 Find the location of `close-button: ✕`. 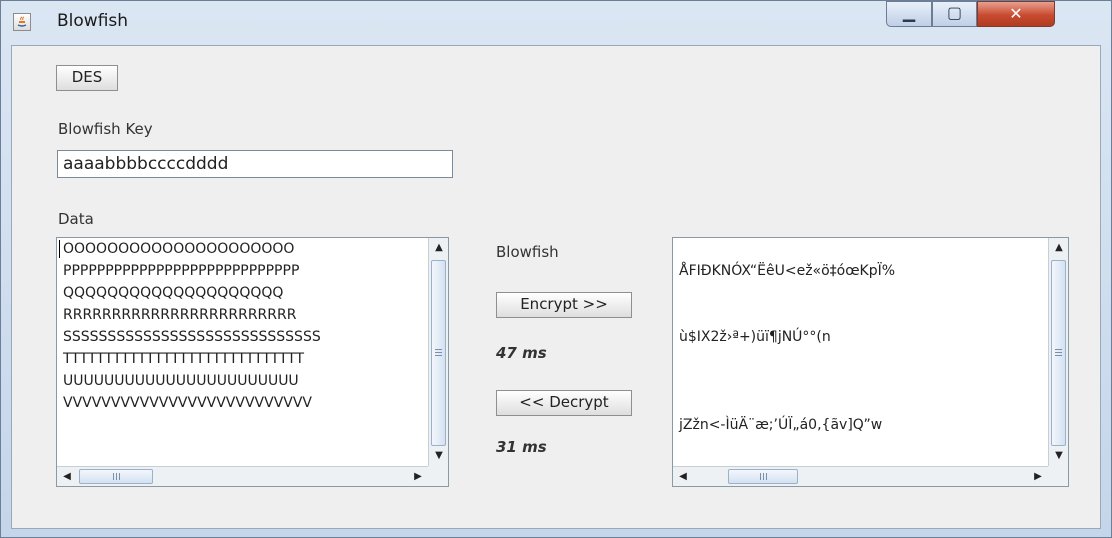

close-button: ✕ is located at coordinates (1016, 14).